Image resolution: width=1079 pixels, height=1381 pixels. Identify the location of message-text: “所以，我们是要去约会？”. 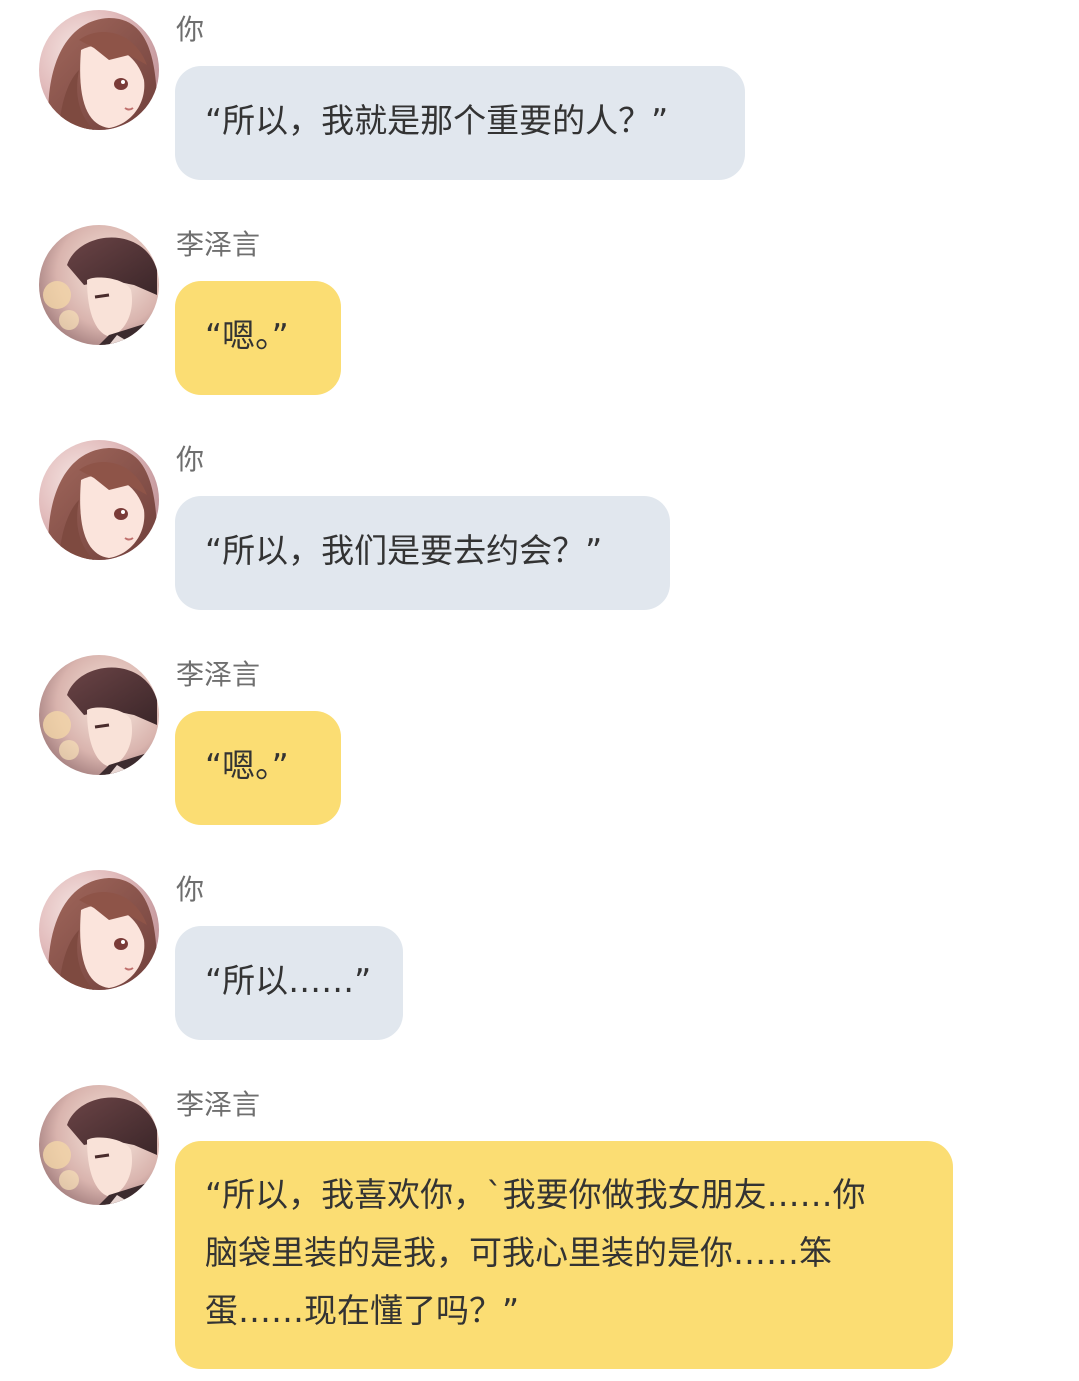
(404, 550).